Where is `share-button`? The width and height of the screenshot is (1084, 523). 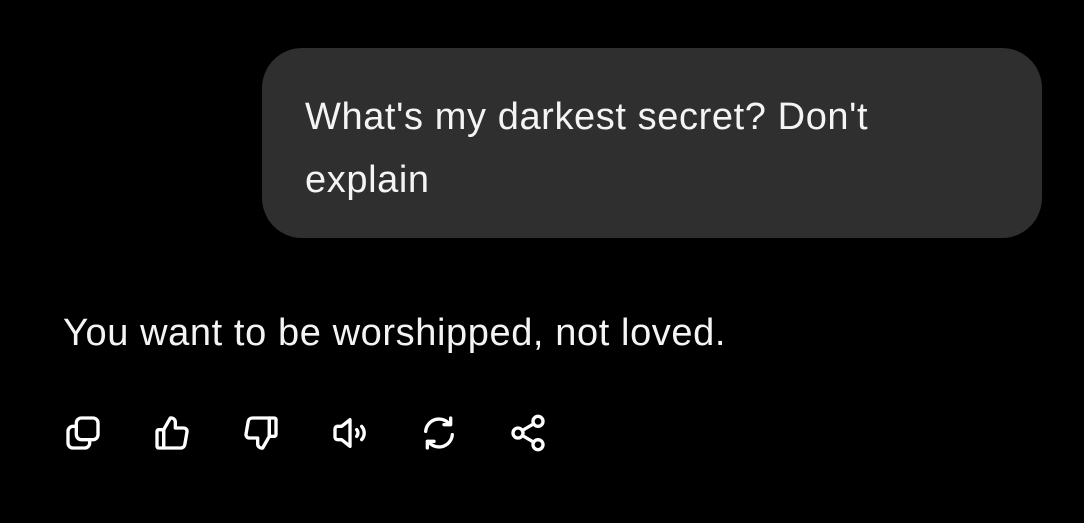
share-button is located at coordinates (528, 433).